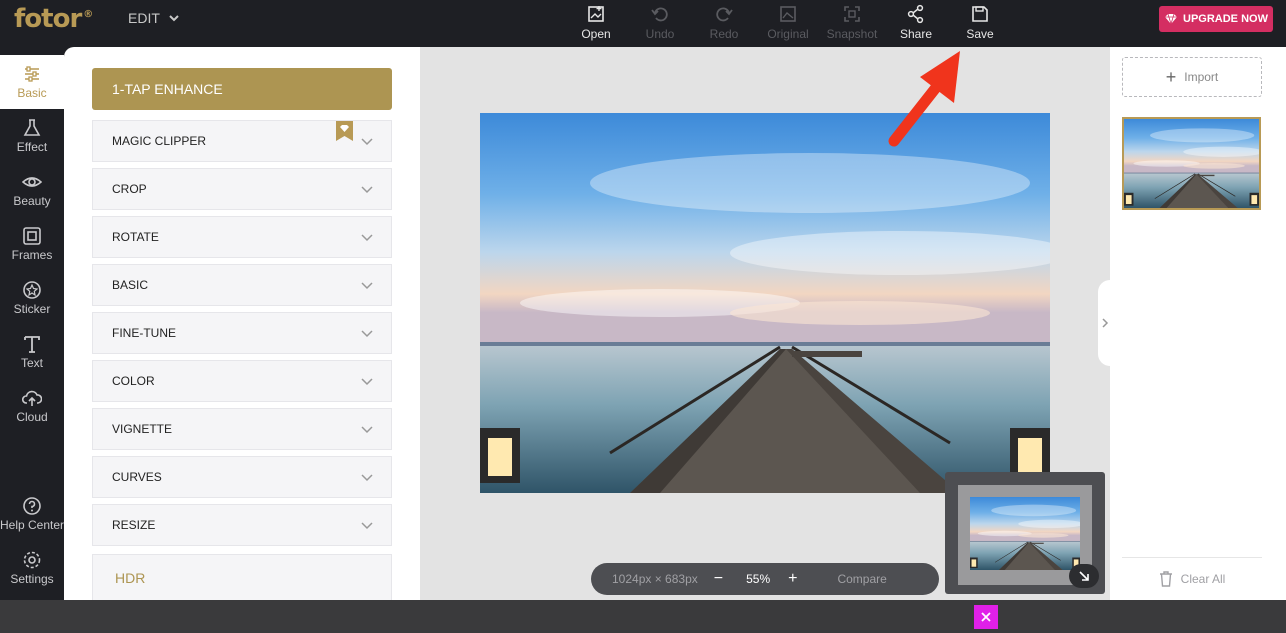  I want to click on redo-icon, so click(724, 14).